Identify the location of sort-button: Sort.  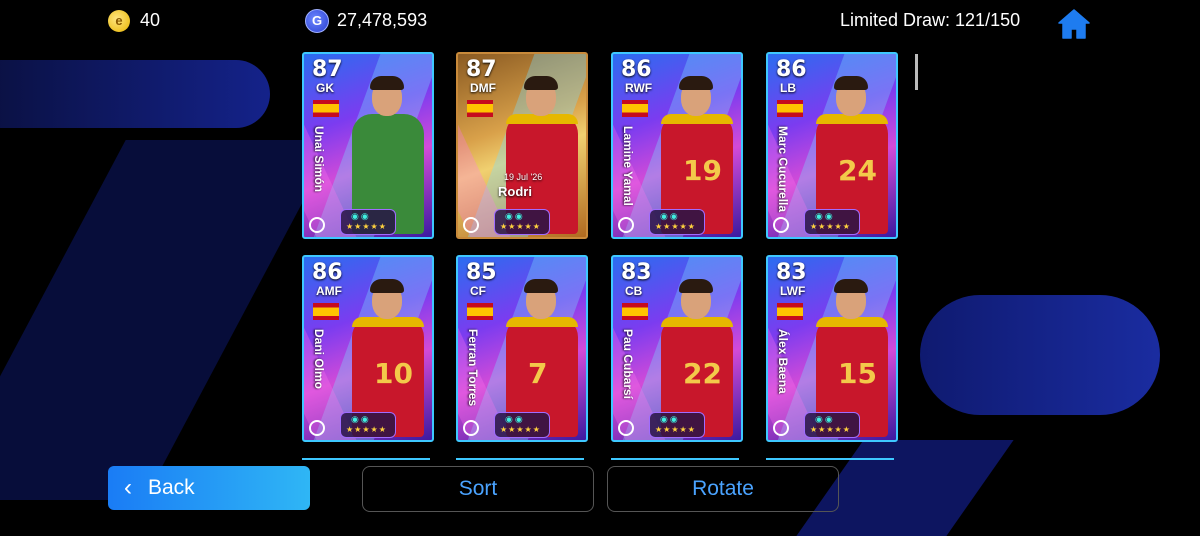
(478, 489).